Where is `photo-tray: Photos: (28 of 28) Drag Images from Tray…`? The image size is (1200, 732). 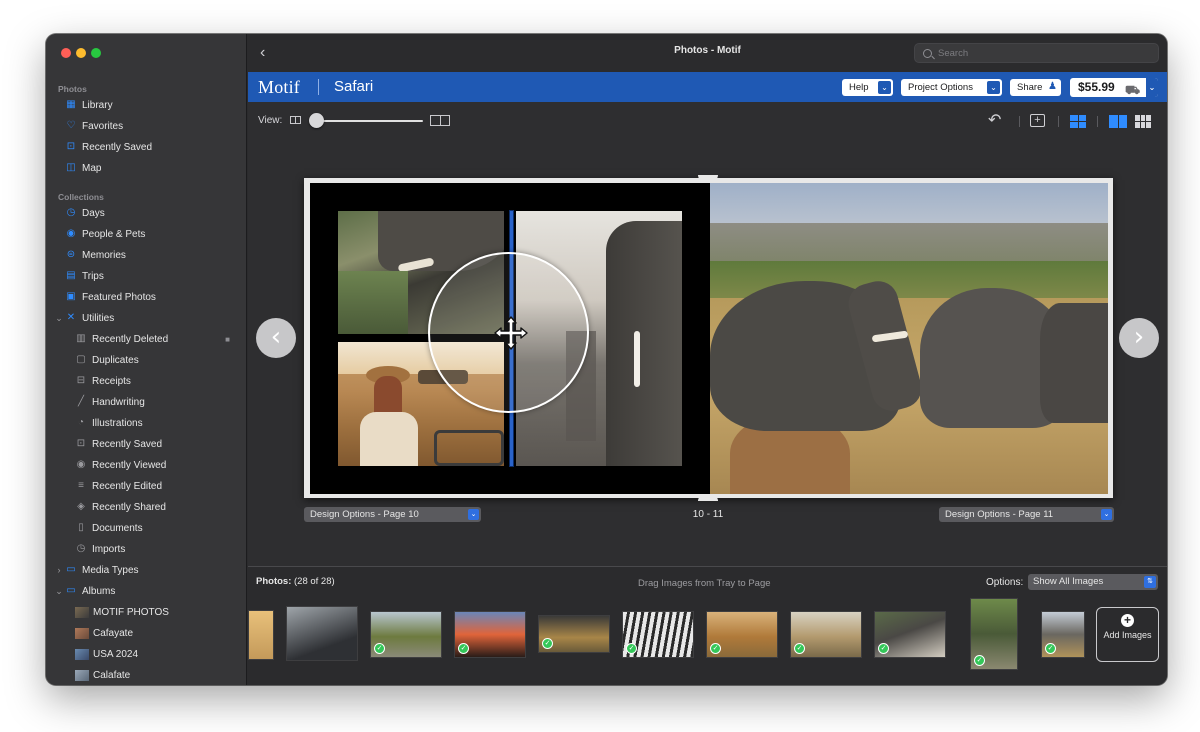 photo-tray: Photos: (28 of 28) Drag Images from Tray… is located at coordinates (707, 625).